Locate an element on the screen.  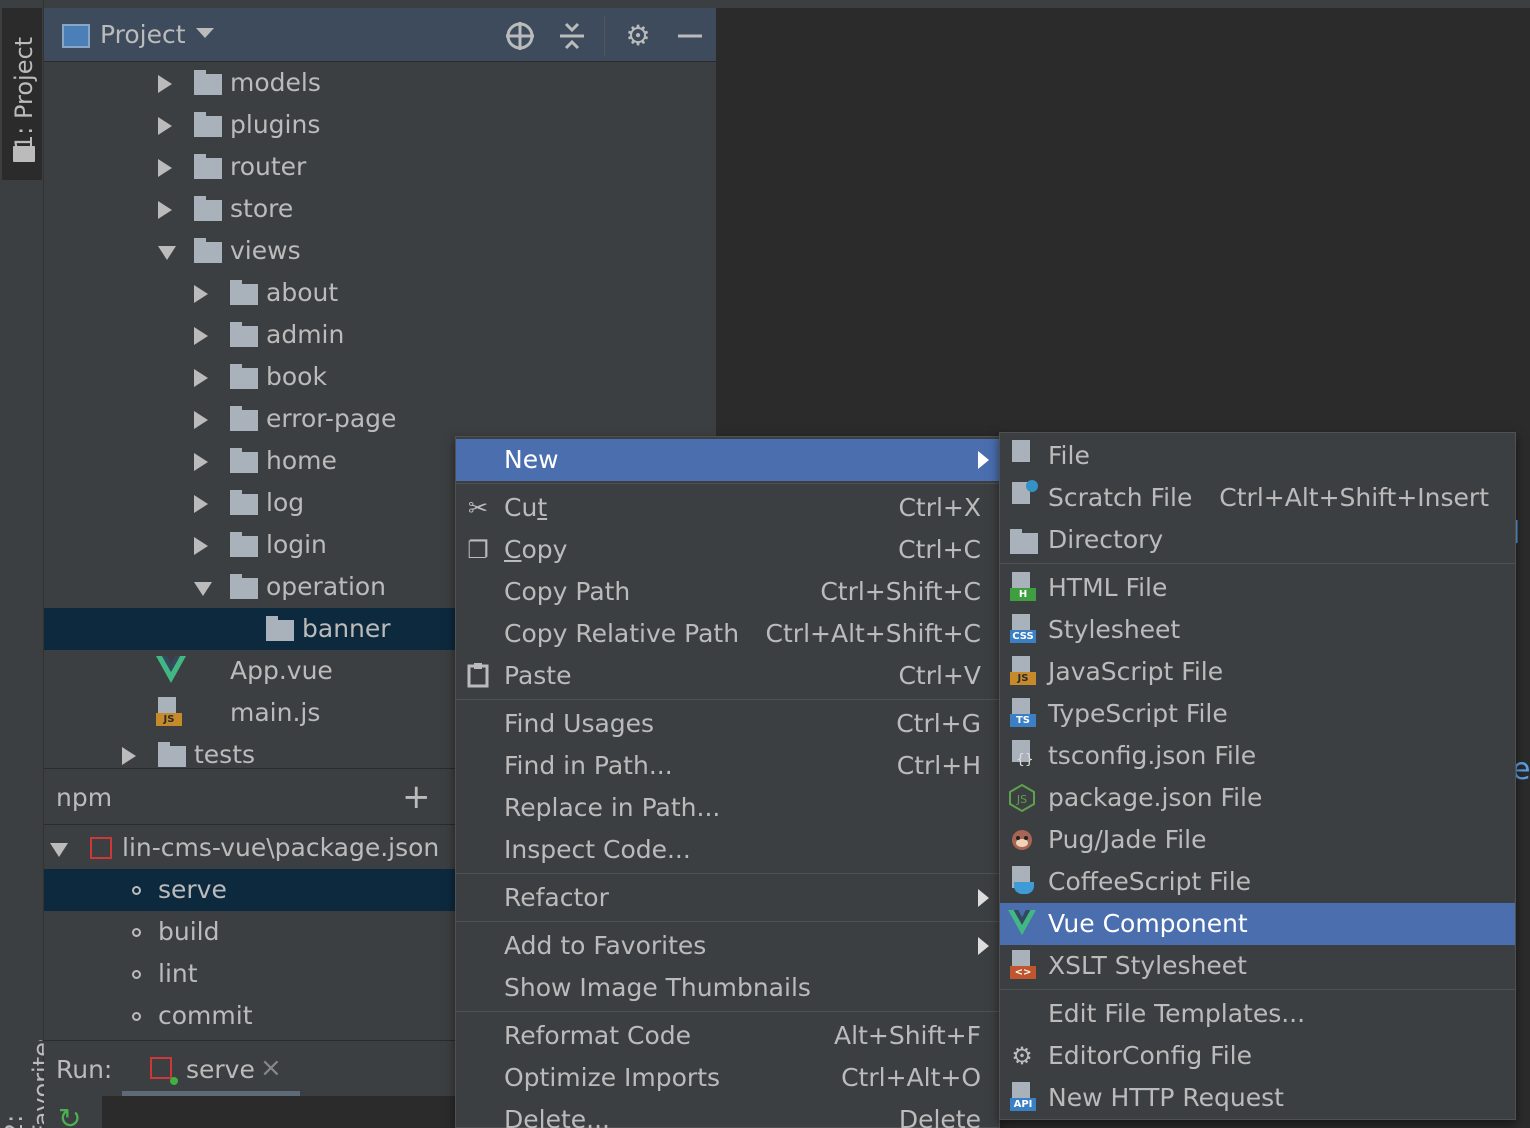
npm-script-label: serve is located at coordinates (192, 889).